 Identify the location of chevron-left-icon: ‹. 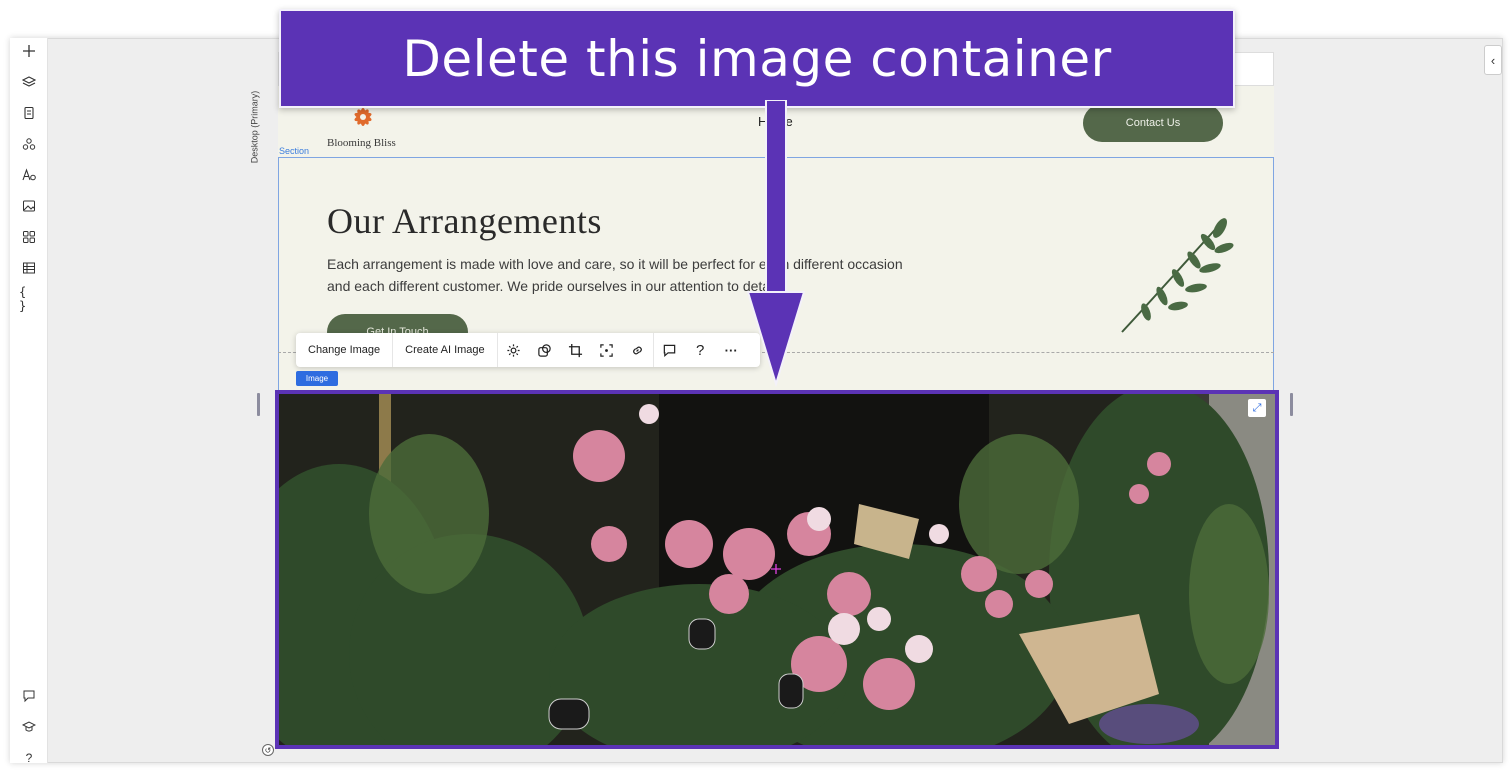
(1493, 60).